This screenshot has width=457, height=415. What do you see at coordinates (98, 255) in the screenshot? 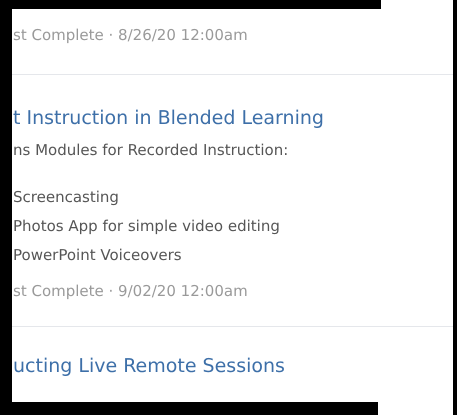
I see `list-item: PowerPoint Voiceovers` at bounding box center [98, 255].